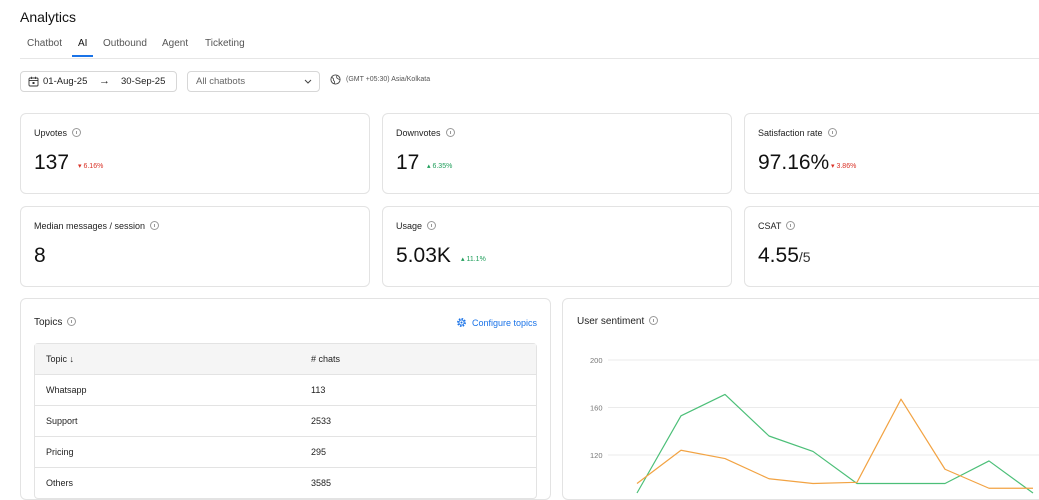 This screenshot has width=1039, height=500. What do you see at coordinates (57, 359) in the screenshot?
I see `column-header-topic-label: Topic` at bounding box center [57, 359].